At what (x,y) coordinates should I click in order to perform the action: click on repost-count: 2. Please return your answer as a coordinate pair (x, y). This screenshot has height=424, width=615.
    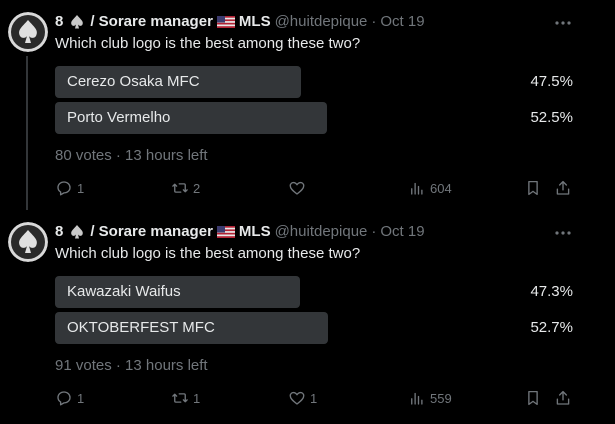
    Looking at the image, I should click on (197, 188).